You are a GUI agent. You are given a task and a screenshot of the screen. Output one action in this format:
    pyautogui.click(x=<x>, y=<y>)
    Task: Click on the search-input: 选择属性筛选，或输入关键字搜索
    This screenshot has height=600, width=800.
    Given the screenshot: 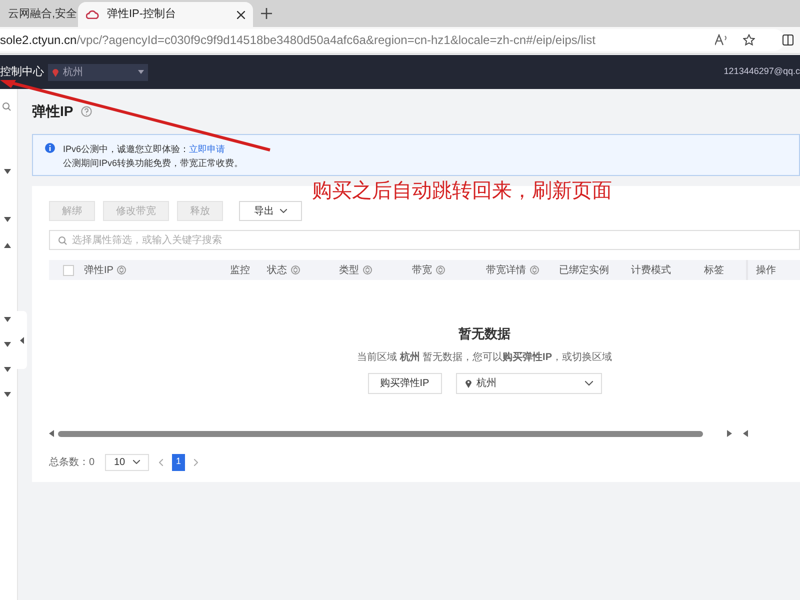 What is the action you would take?
    pyautogui.click(x=435, y=240)
    